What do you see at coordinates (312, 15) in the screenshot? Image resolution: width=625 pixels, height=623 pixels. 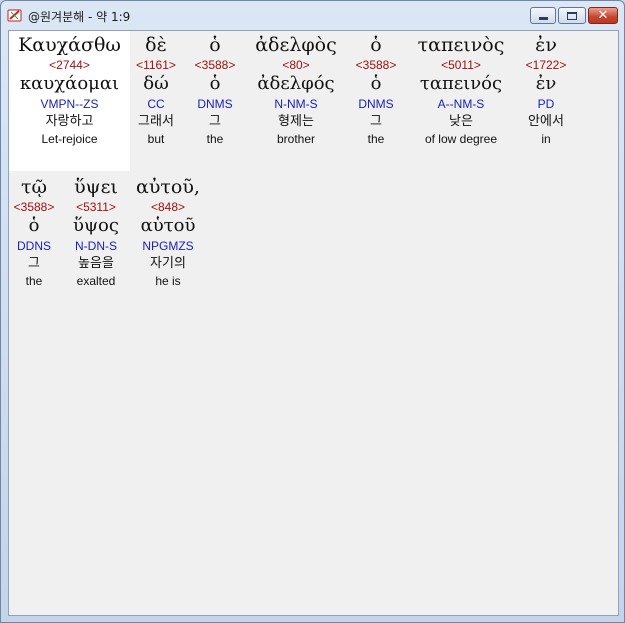 I see `title-bar: @원겨분해 - 약 1:9 ✕` at bounding box center [312, 15].